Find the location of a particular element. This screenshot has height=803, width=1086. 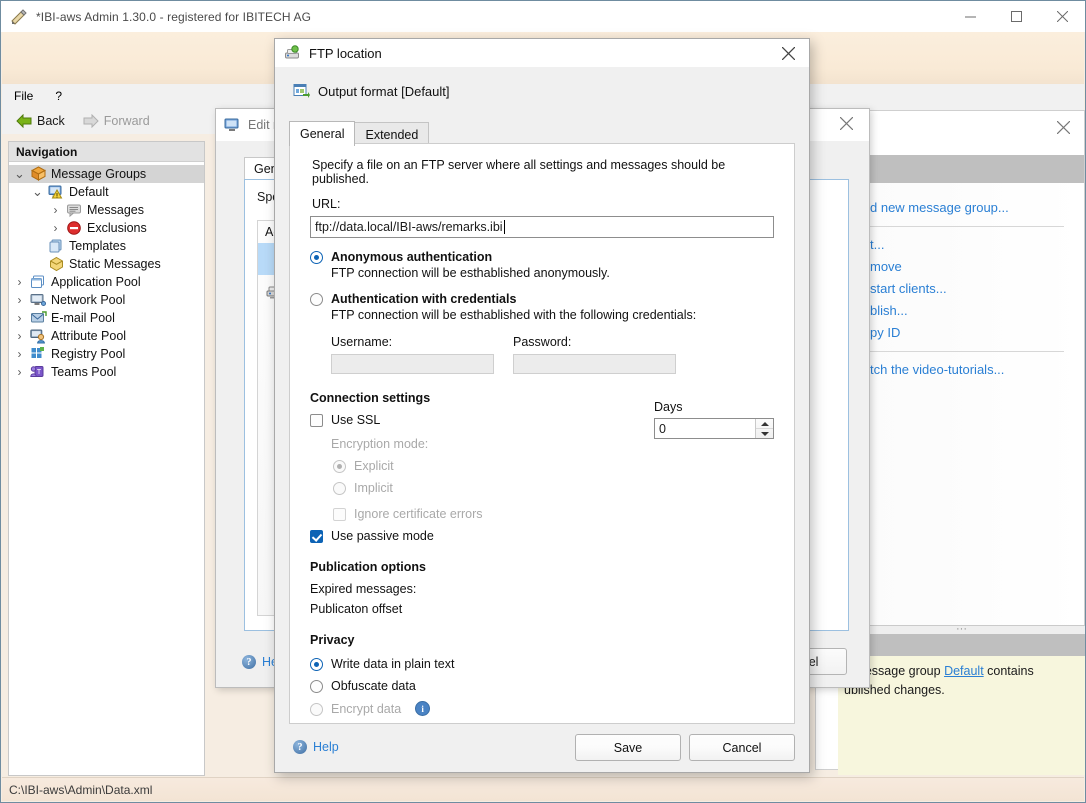

network-monitor-icon is located at coordinates (38, 300).